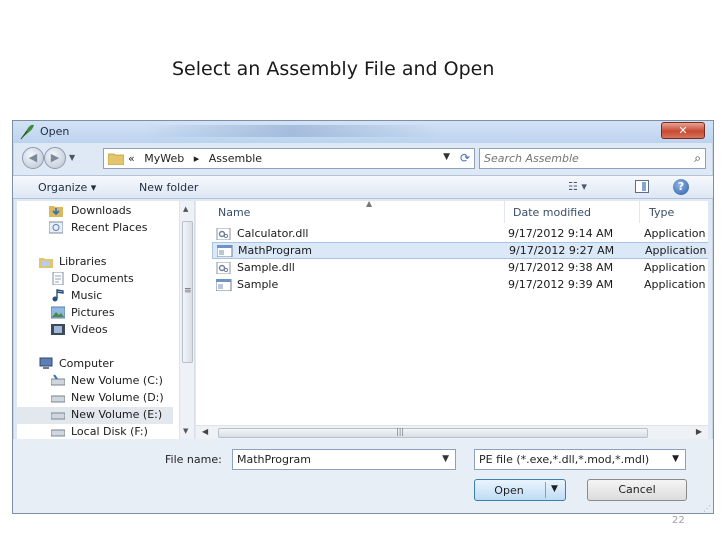  I want to click on change-view-button: ☷ ▾, so click(577, 186).